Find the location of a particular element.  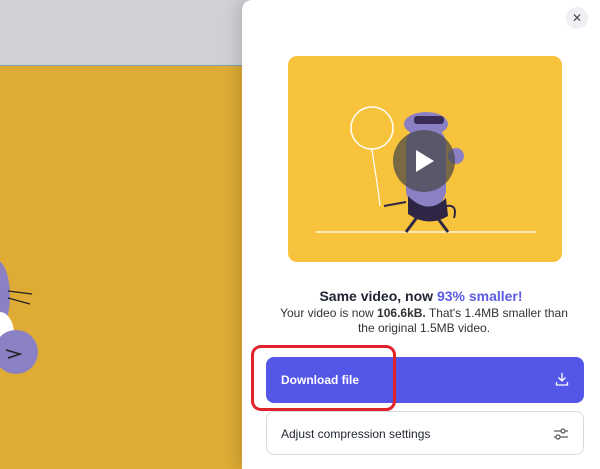

headline-text: Same video, now is located at coordinates (378, 296).